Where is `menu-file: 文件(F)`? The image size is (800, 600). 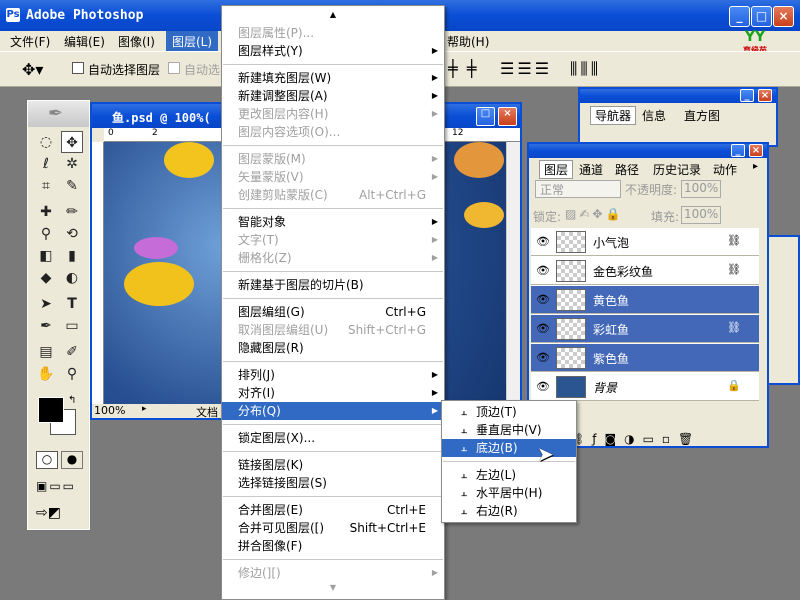 menu-file: 文件(F) is located at coordinates (30, 41).